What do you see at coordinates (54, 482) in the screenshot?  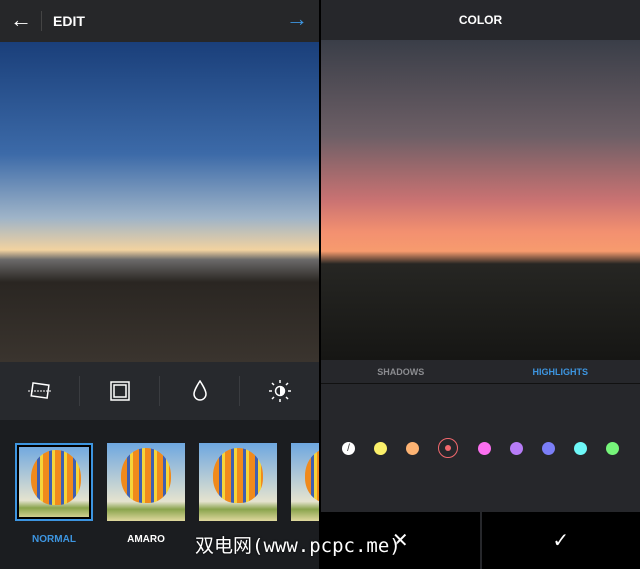 I see `filter-thumb-normal` at bounding box center [54, 482].